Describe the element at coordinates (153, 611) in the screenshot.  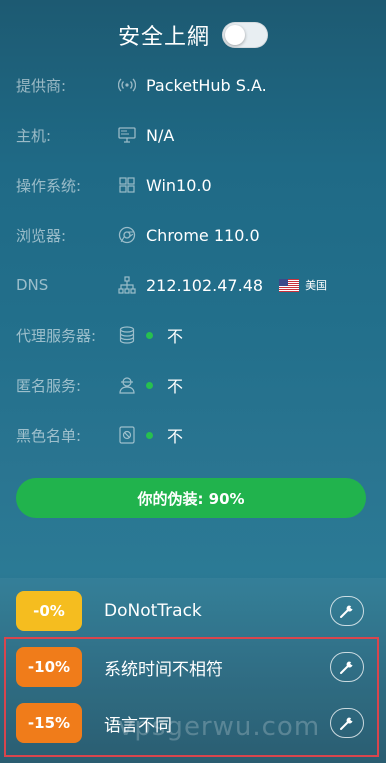
I see `penalty-label: DoNotTrack` at that location.